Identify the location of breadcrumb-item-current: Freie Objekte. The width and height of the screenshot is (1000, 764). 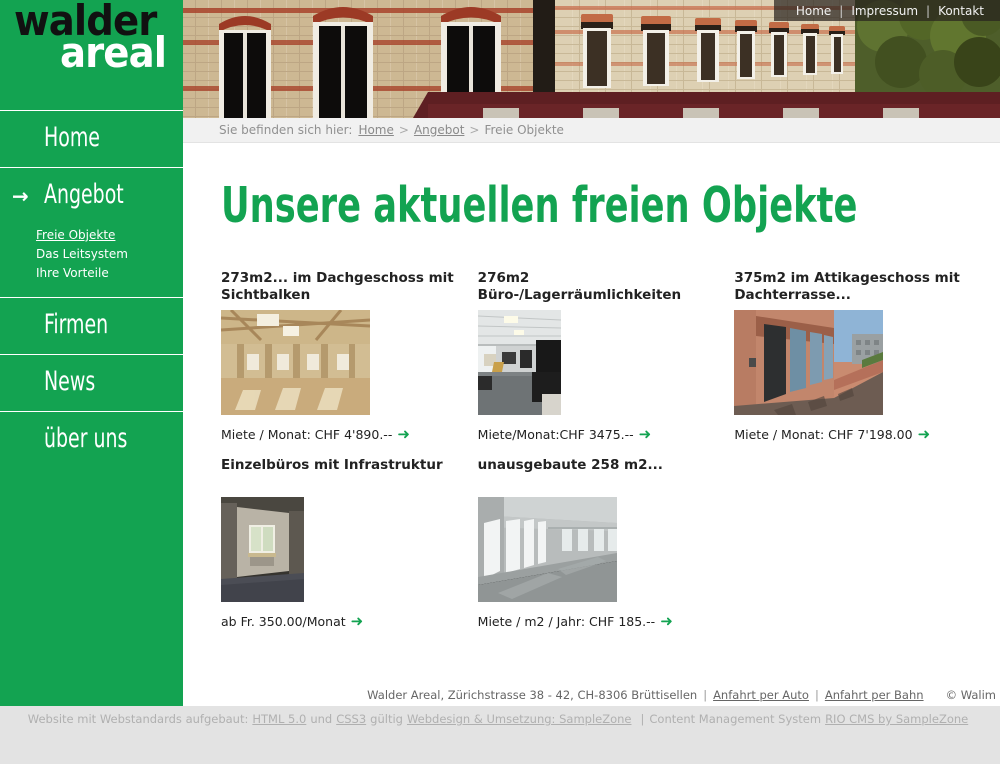
(524, 130).